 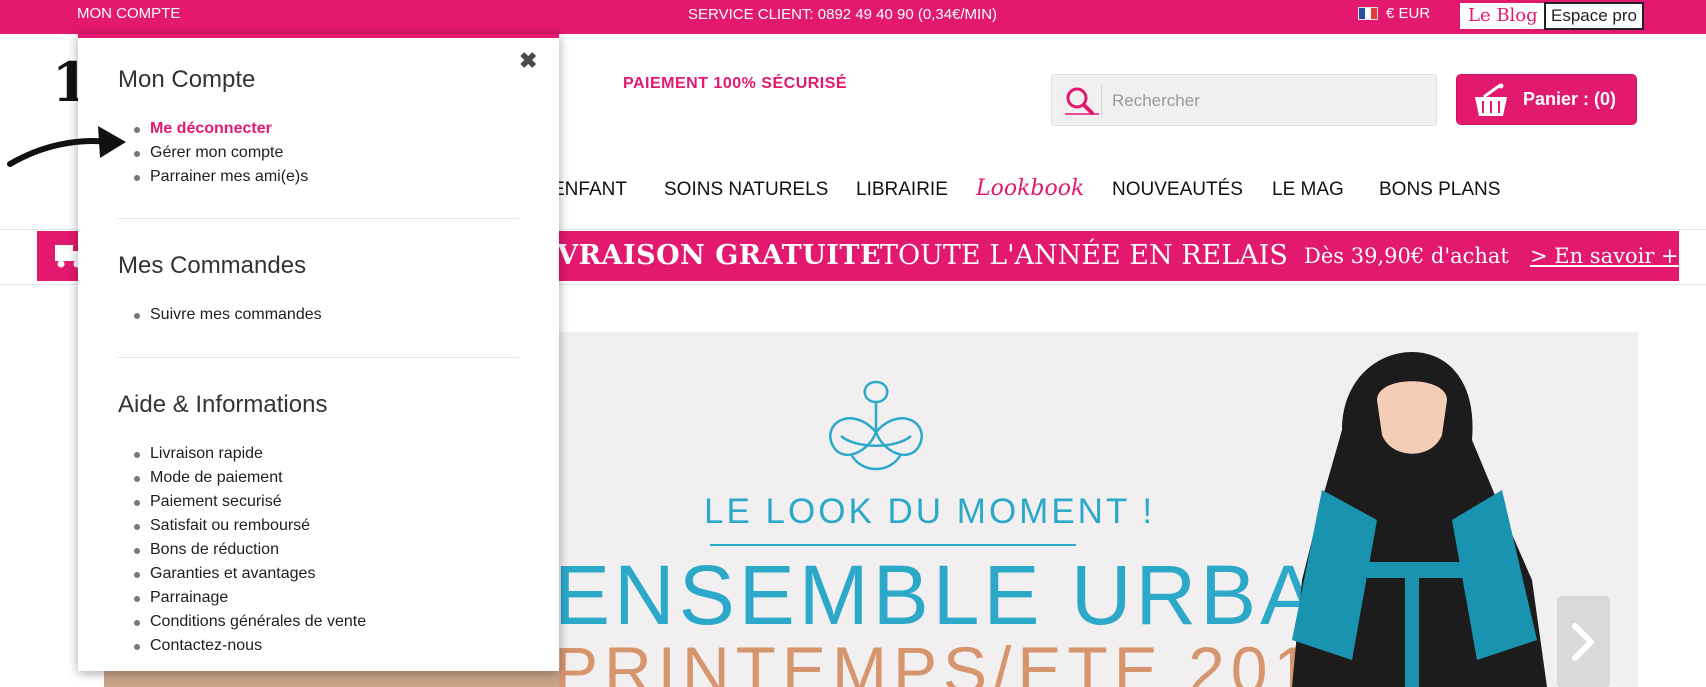 What do you see at coordinates (746, 190) in the screenshot?
I see `nav-item-soins-naturels: SOINS NATURELS` at bounding box center [746, 190].